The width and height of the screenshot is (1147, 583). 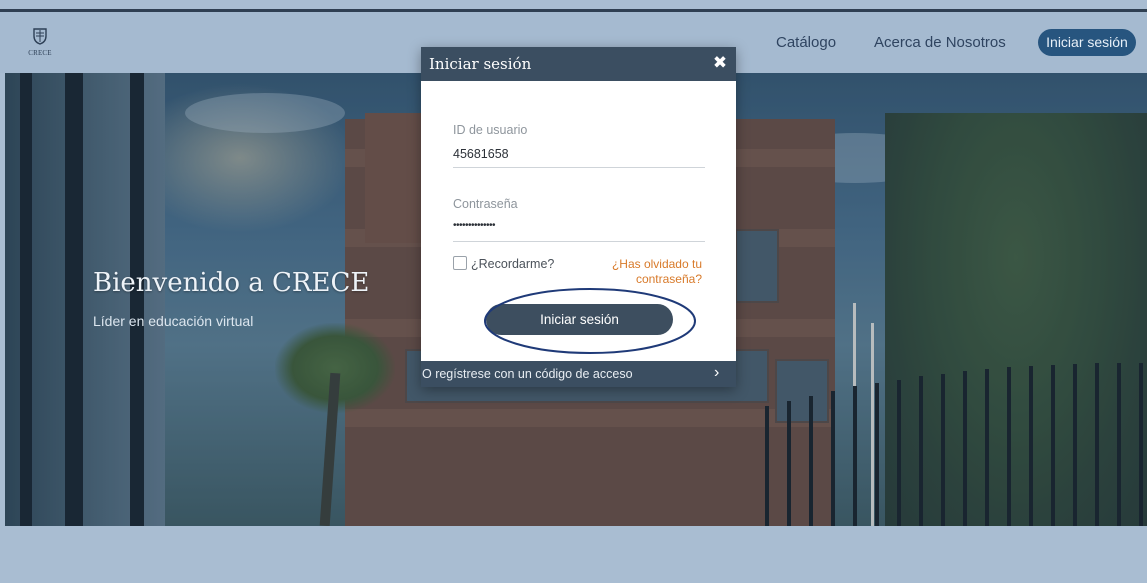 What do you see at coordinates (40, 36) in the screenshot?
I see `crest-icon` at bounding box center [40, 36].